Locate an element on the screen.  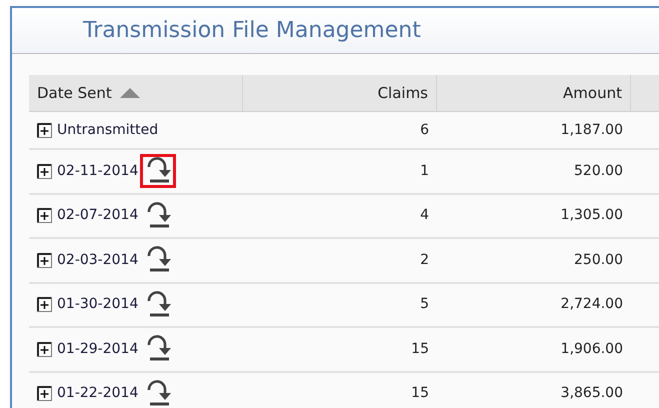
amount-cell-text: 520.00 is located at coordinates (598, 171).